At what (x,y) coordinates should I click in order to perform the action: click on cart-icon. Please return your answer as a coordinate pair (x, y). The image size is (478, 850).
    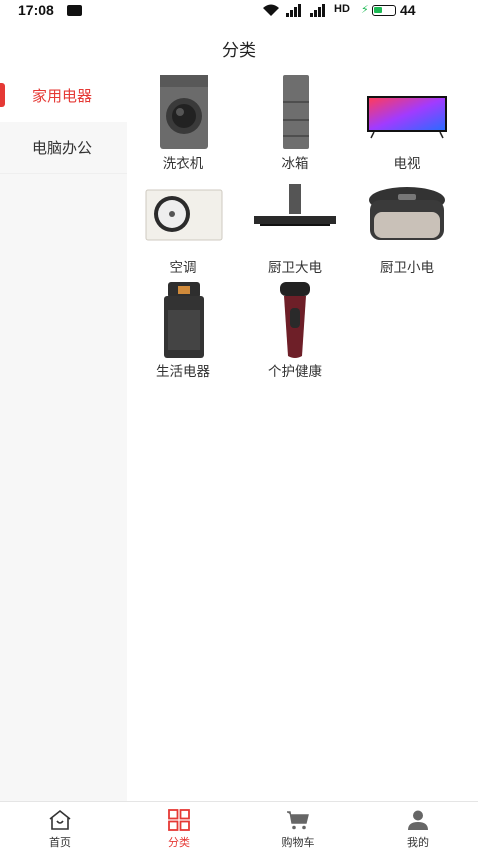
    Looking at the image, I should click on (298, 820).